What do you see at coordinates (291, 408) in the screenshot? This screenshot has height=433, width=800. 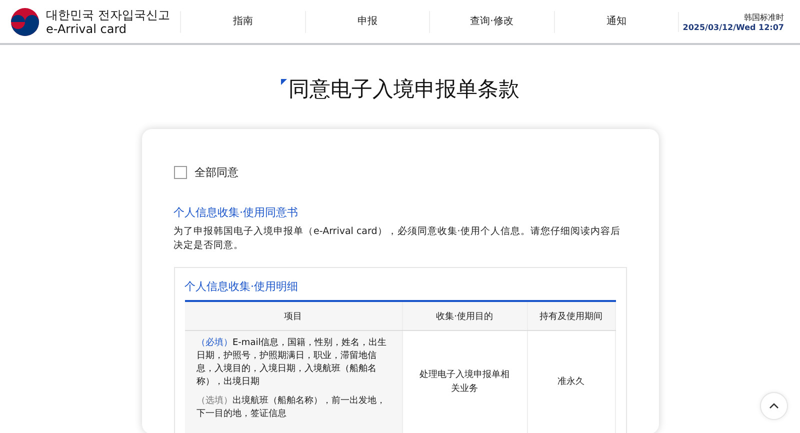 I see `item-text: （选填）出境航班（船舶名称），前一出发地，下一目的地，签证信息` at bounding box center [291, 408].